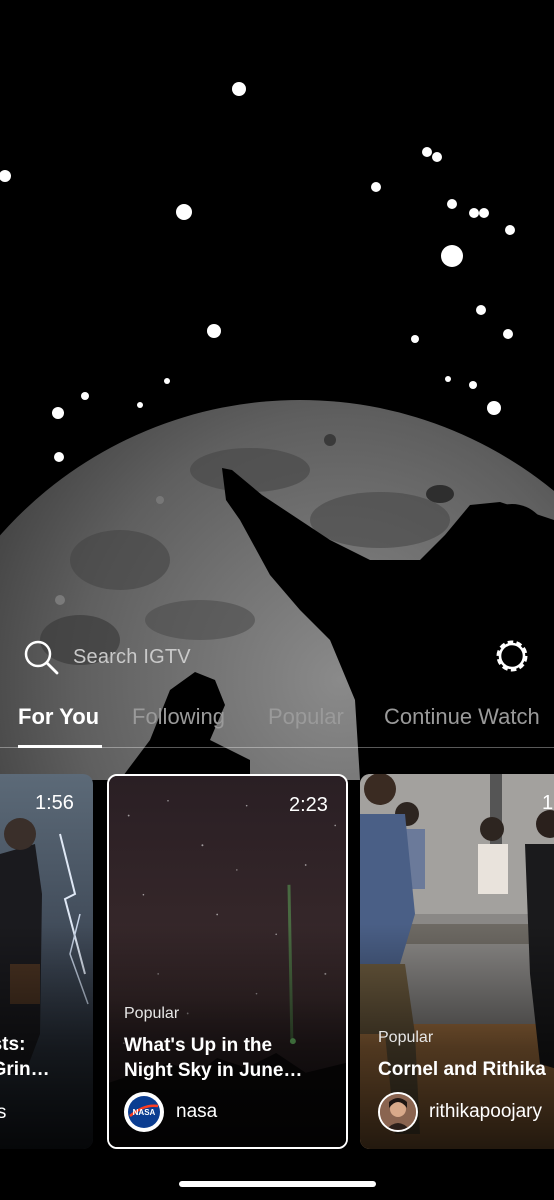 The height and width of the screenshot is (1200, 554). What do you see at coordinates (485, 1111) in the screenshot?
I see `channel-name: rithikapoojary` at bounding box center [485, 1111].